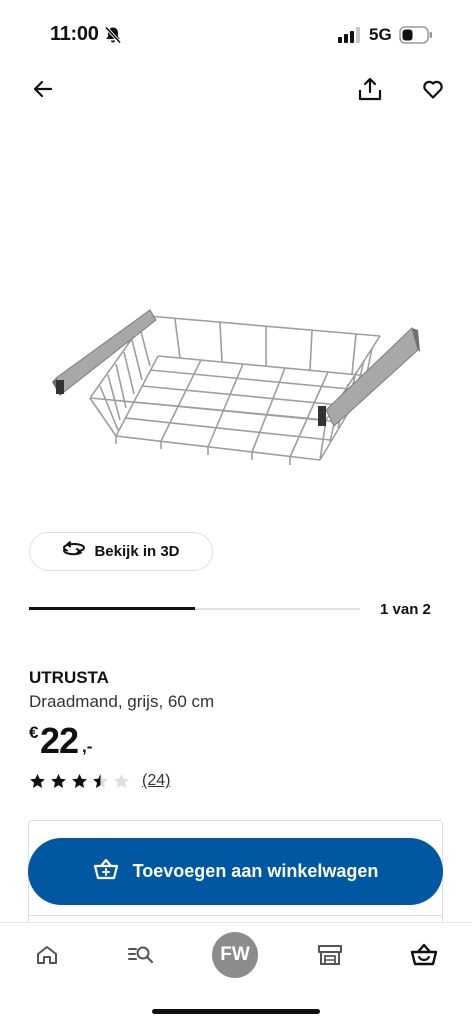 Image resolution: width=472 pixels, height=1024 pixels. Describe the element at coordinates (34, 732) in the screenshot. I see `price-currency: €` at that location.